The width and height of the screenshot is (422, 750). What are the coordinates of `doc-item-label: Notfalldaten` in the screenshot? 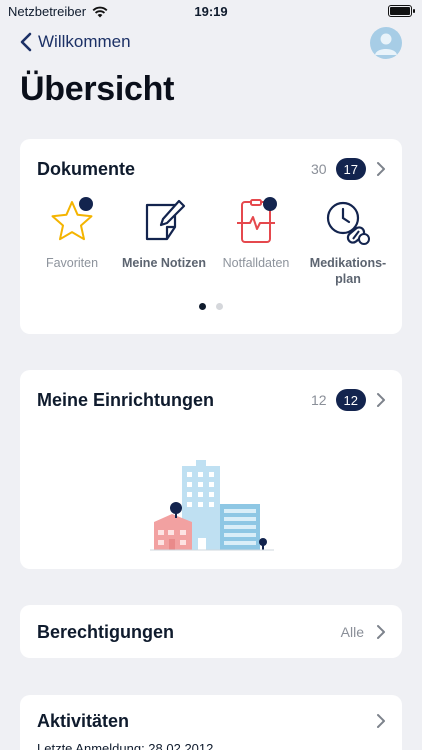 It's located at (256, 263).